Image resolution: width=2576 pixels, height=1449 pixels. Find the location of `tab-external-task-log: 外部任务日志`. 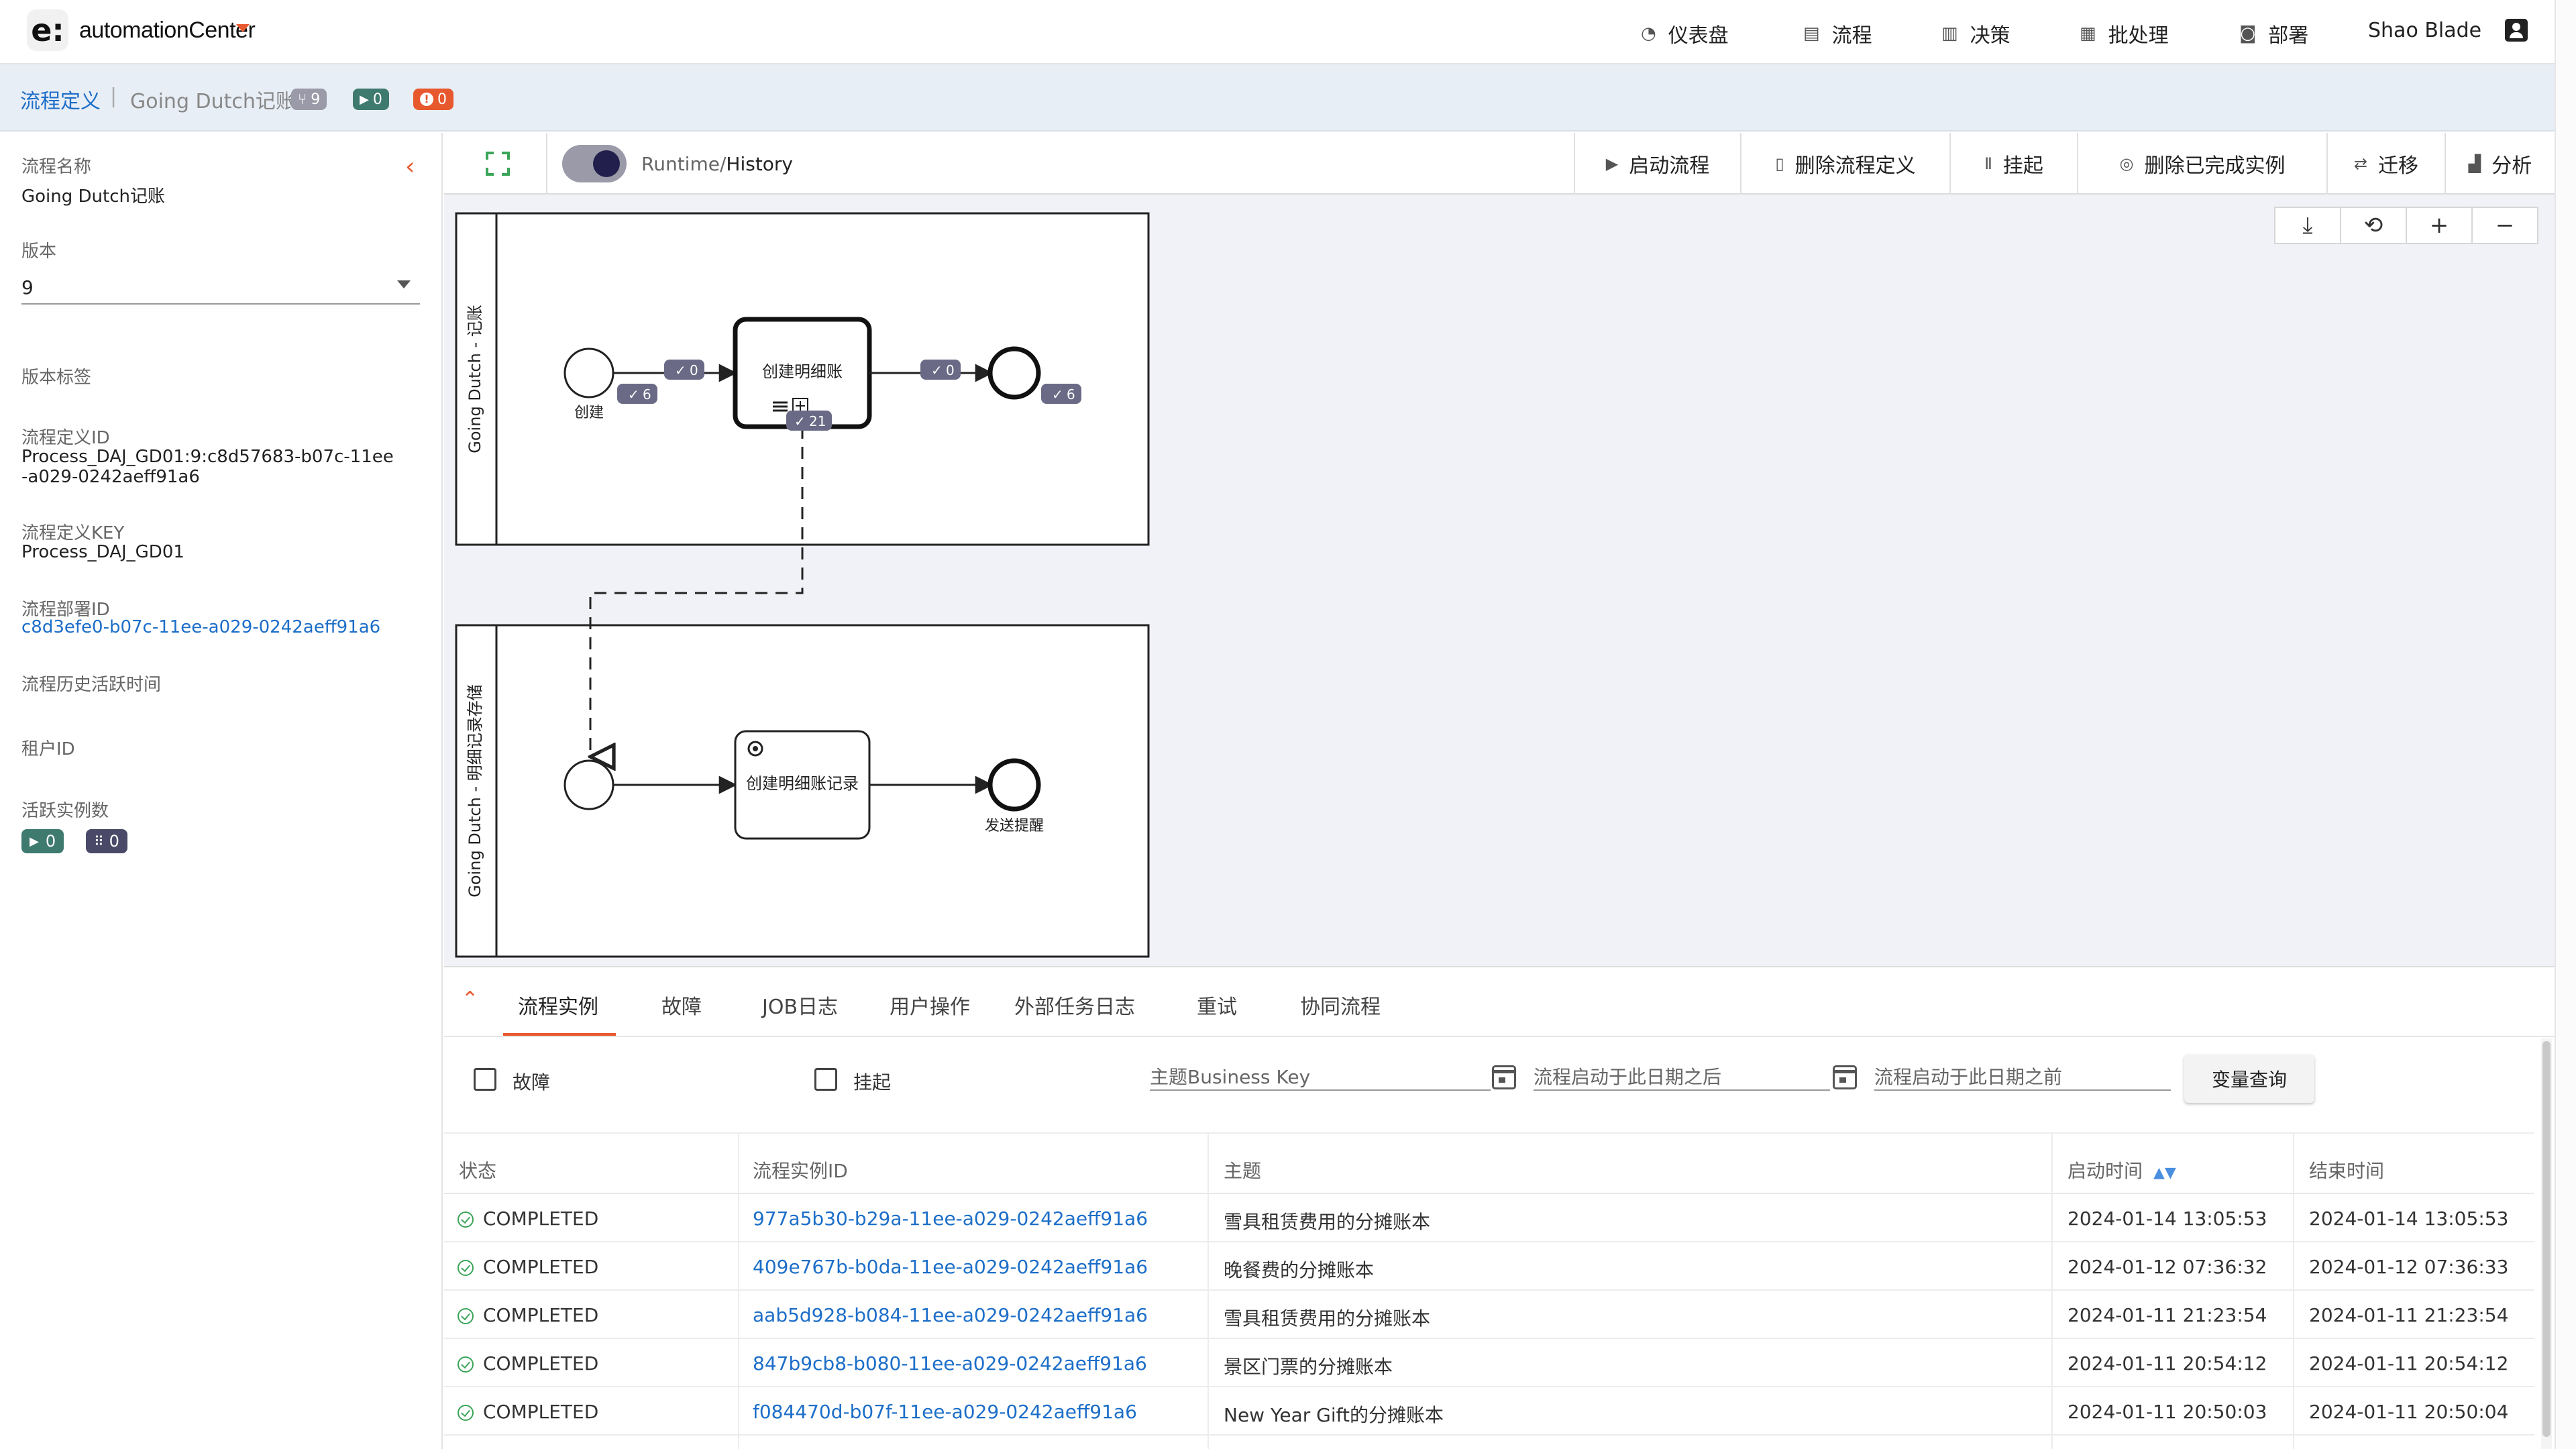

tab-external-task-log: 外部任务日志 is located at coordinates (1074, 1005).